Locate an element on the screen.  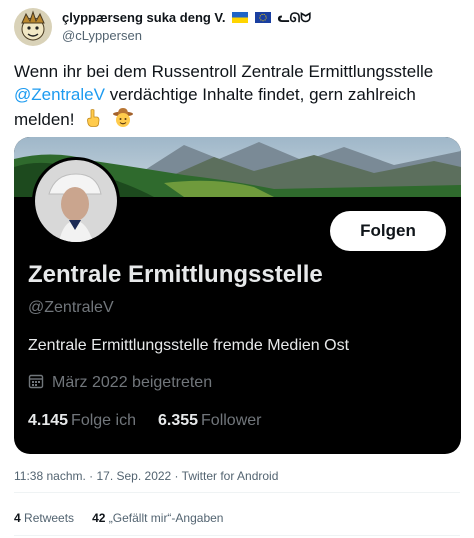
author-display-name: çlyppærseng suka deng V. ᓚᘏᗢ is located at coordinates (186, 18).